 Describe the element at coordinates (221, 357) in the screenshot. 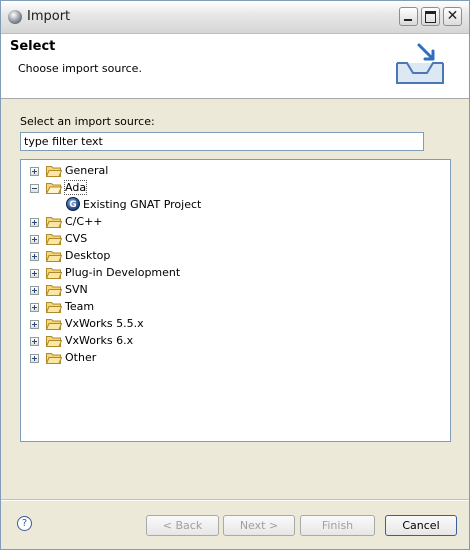

I see `tree-item: Other` at that location.